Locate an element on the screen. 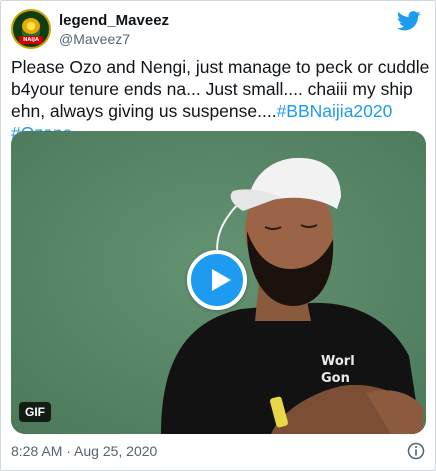 Image resolution: width=436 pixels, height=471 pixels. author-names: legend_Maveez @Maveez7 is located at coordinates (114, 29).